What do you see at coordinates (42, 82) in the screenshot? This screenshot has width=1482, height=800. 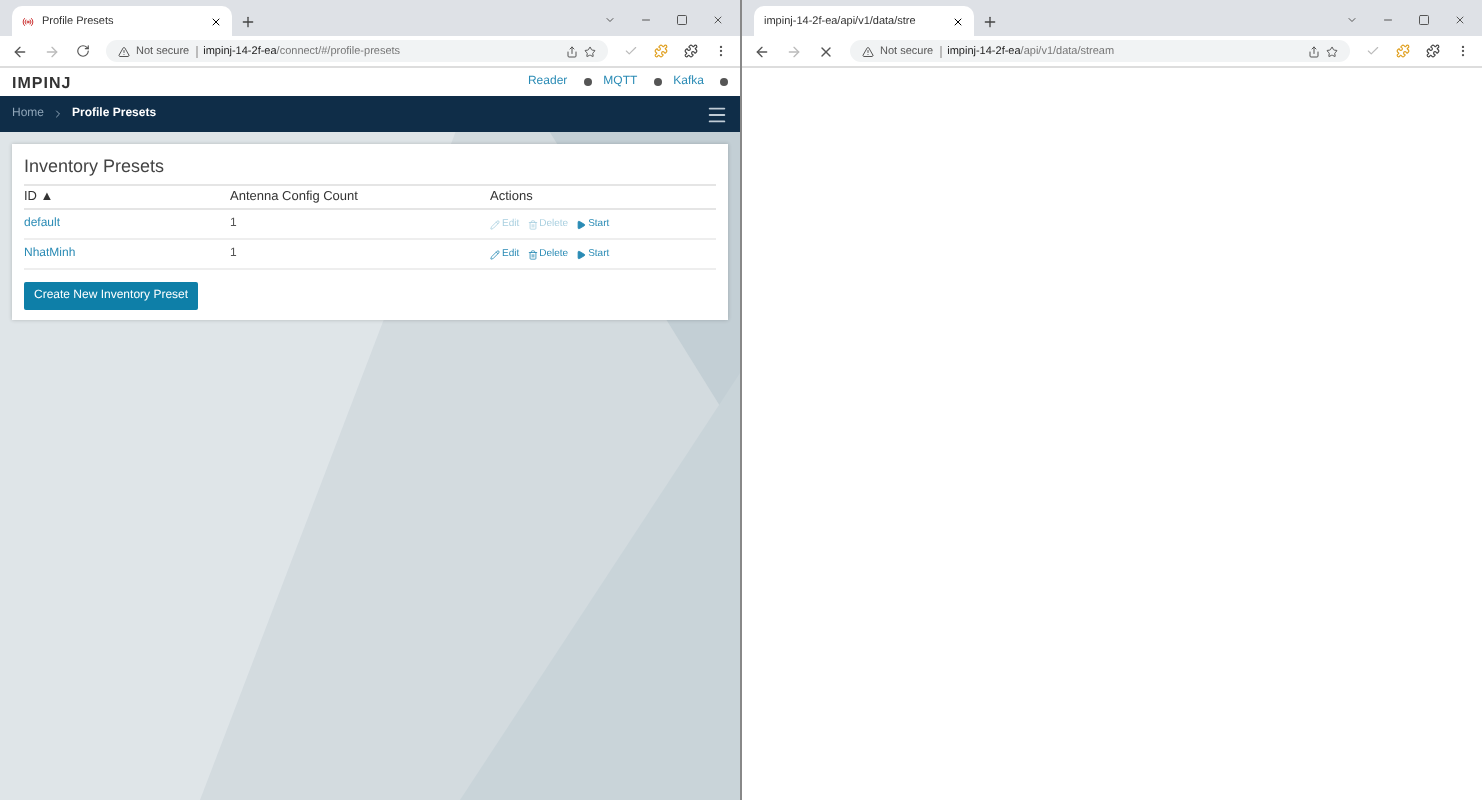 I see `logo: IMPINJ` at bounding box center [42, 82].